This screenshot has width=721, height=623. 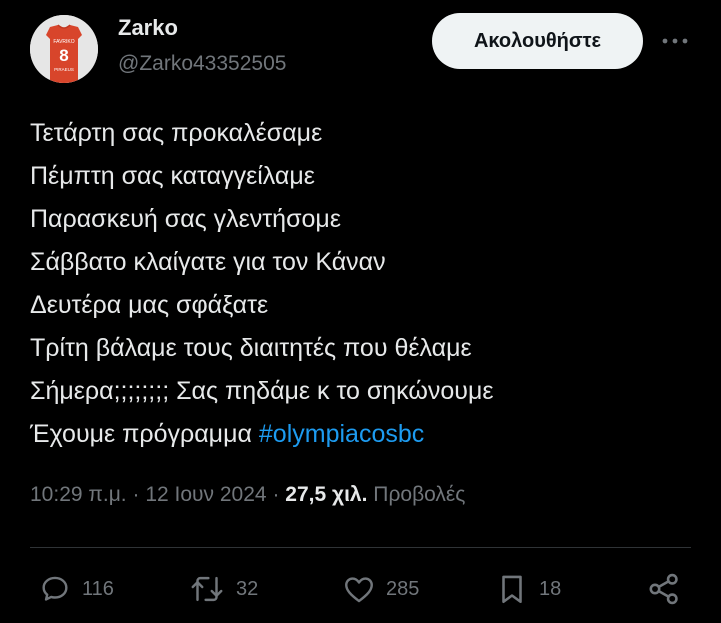 I want to click on bookmark-count: 18, so click(x=550, y=588).